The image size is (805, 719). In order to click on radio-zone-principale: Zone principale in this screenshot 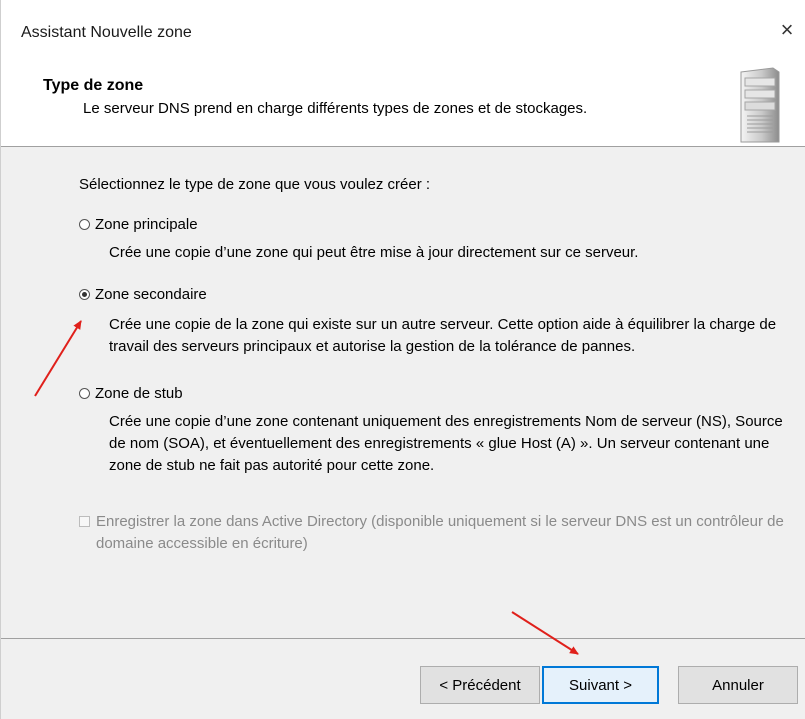, I will do `click(138, 224)`.